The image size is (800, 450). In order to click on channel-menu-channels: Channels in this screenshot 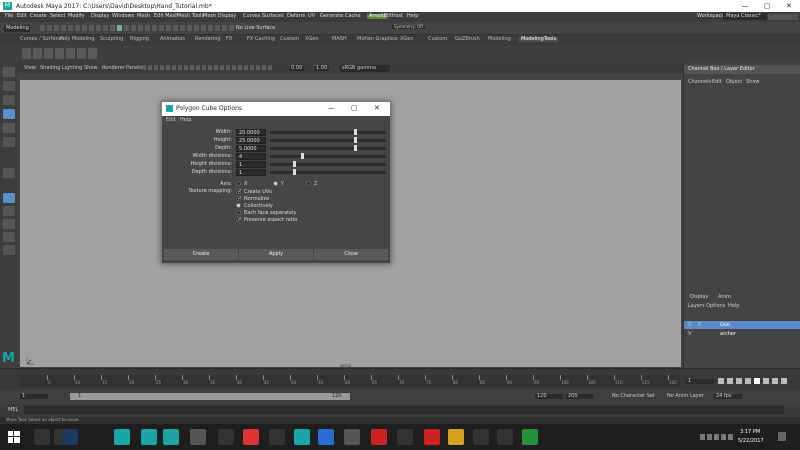, I will do `click(699, 82)`.